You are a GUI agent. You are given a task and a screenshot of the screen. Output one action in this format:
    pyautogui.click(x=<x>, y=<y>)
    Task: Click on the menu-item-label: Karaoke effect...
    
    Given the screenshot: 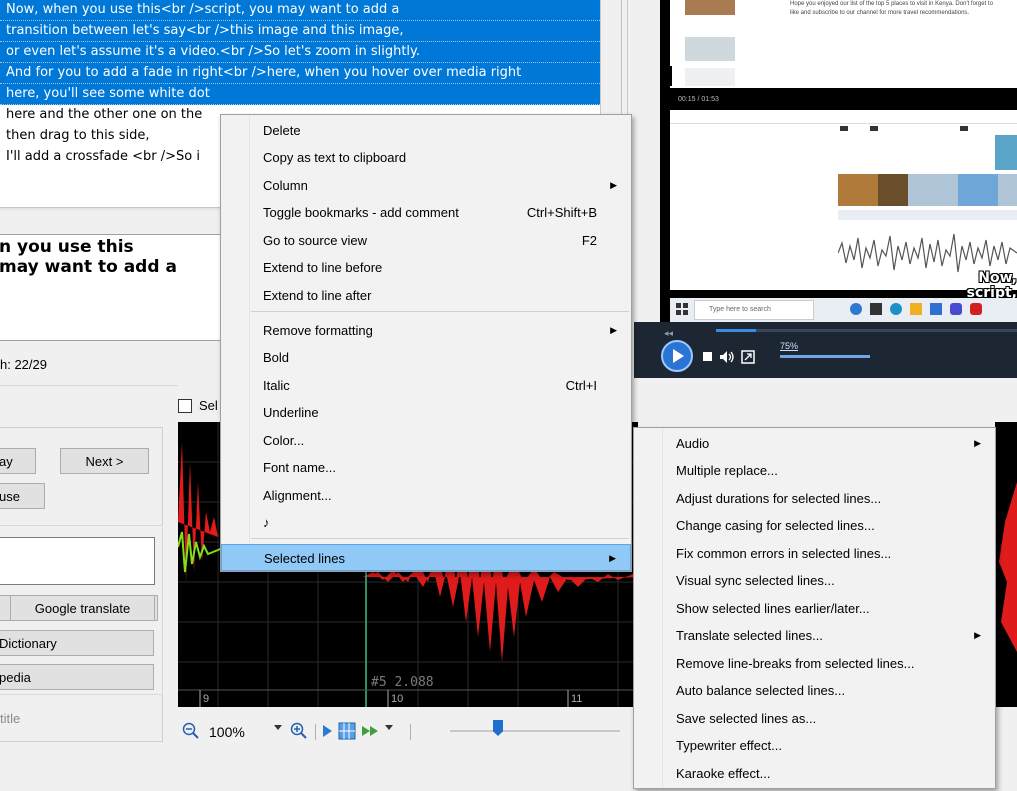 What is the action you would take?
    pyautogui.click(x=723, y=773)
    